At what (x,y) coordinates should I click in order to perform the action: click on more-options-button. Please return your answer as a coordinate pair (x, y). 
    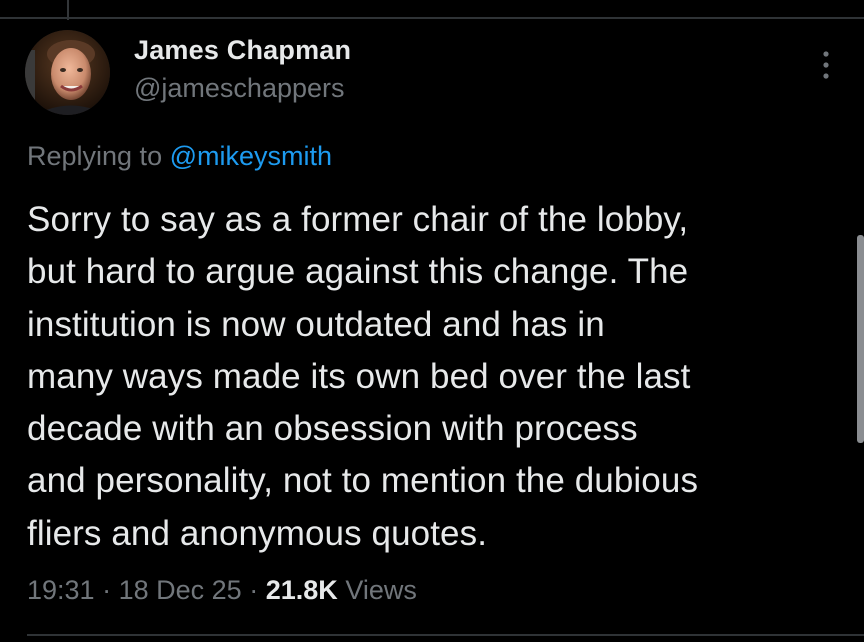
    Looking at the image, I should click on (826, 65).